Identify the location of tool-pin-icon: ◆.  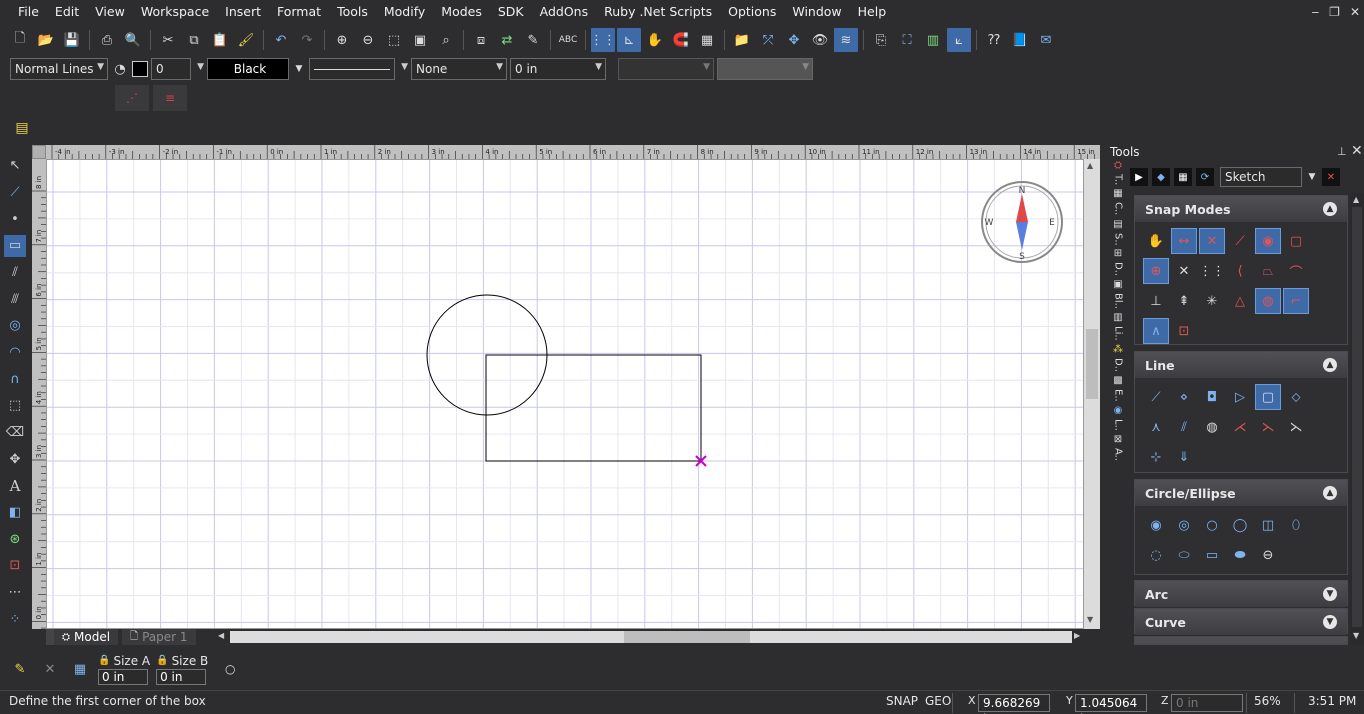
(1161, 177).